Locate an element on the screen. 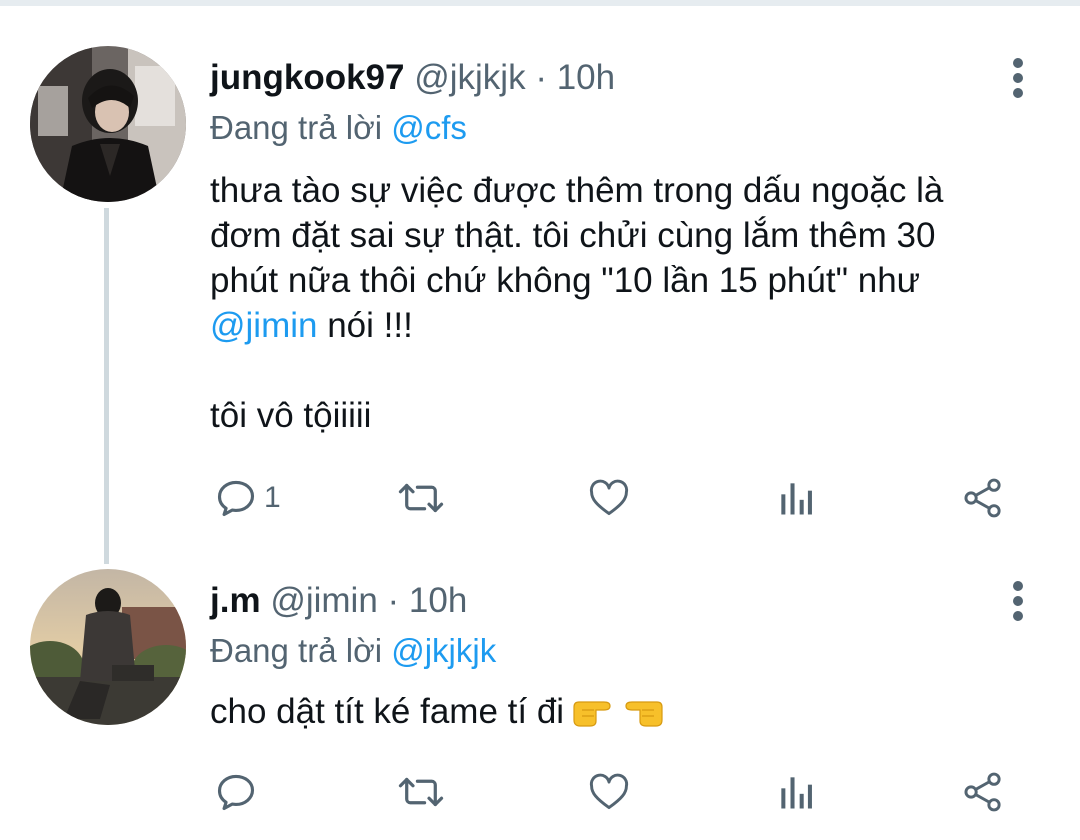 The image size is (1080, 840). reply-count: 1 is located at coordinates (272, 497).